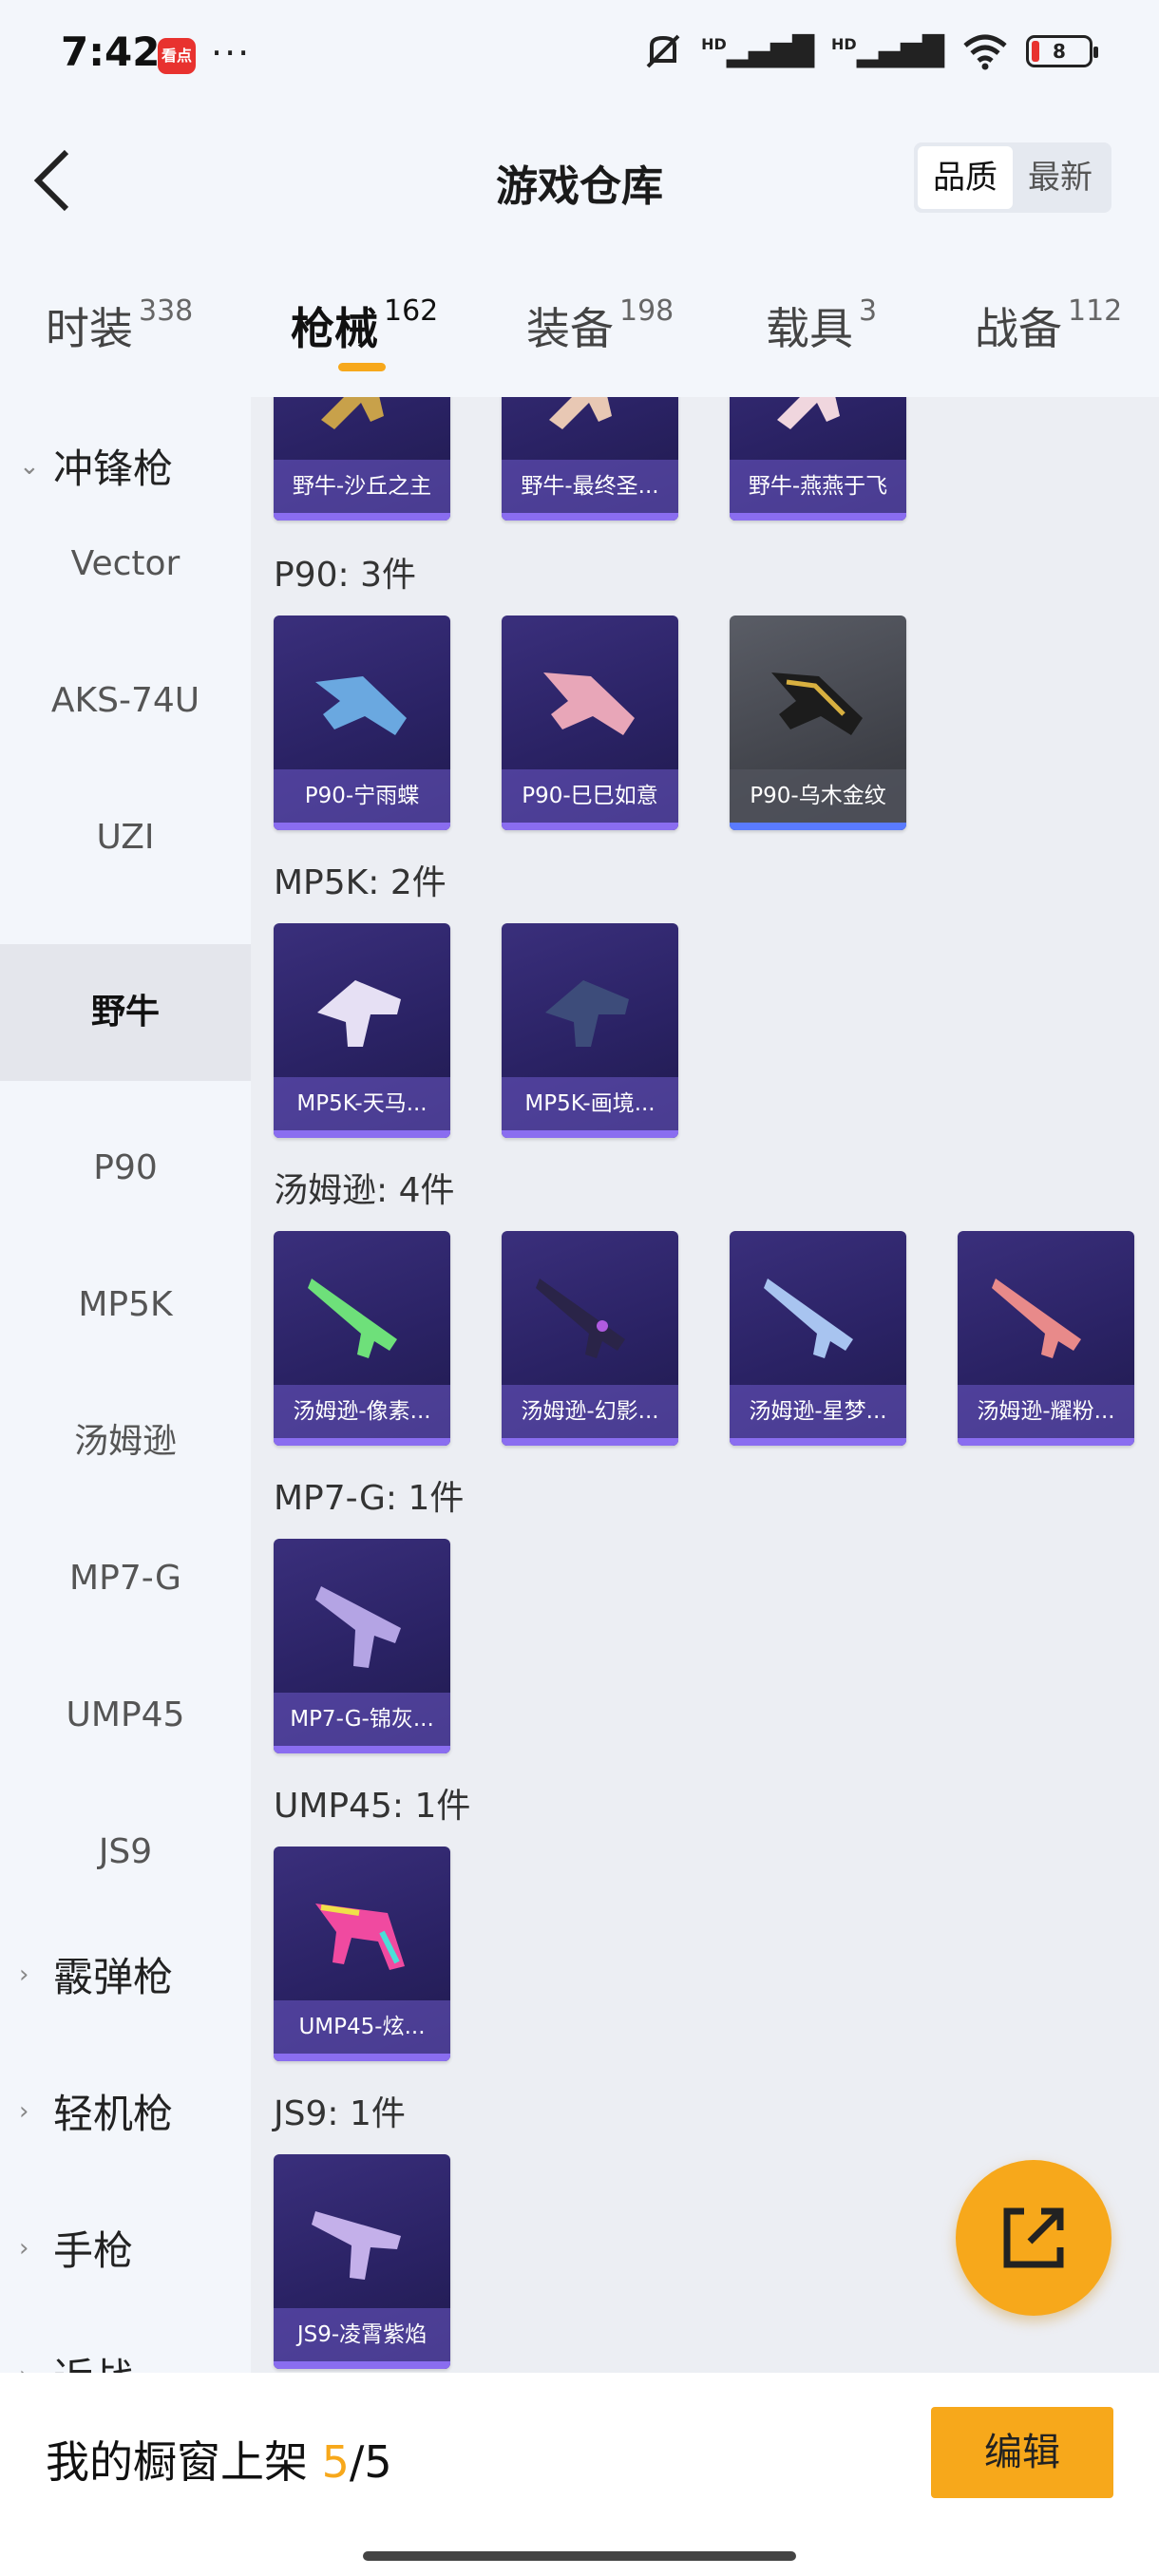 This screenshot has width=1159, height=2576. I want to click on sidebar-item-ump45: UMP45, so click(125, 1715).